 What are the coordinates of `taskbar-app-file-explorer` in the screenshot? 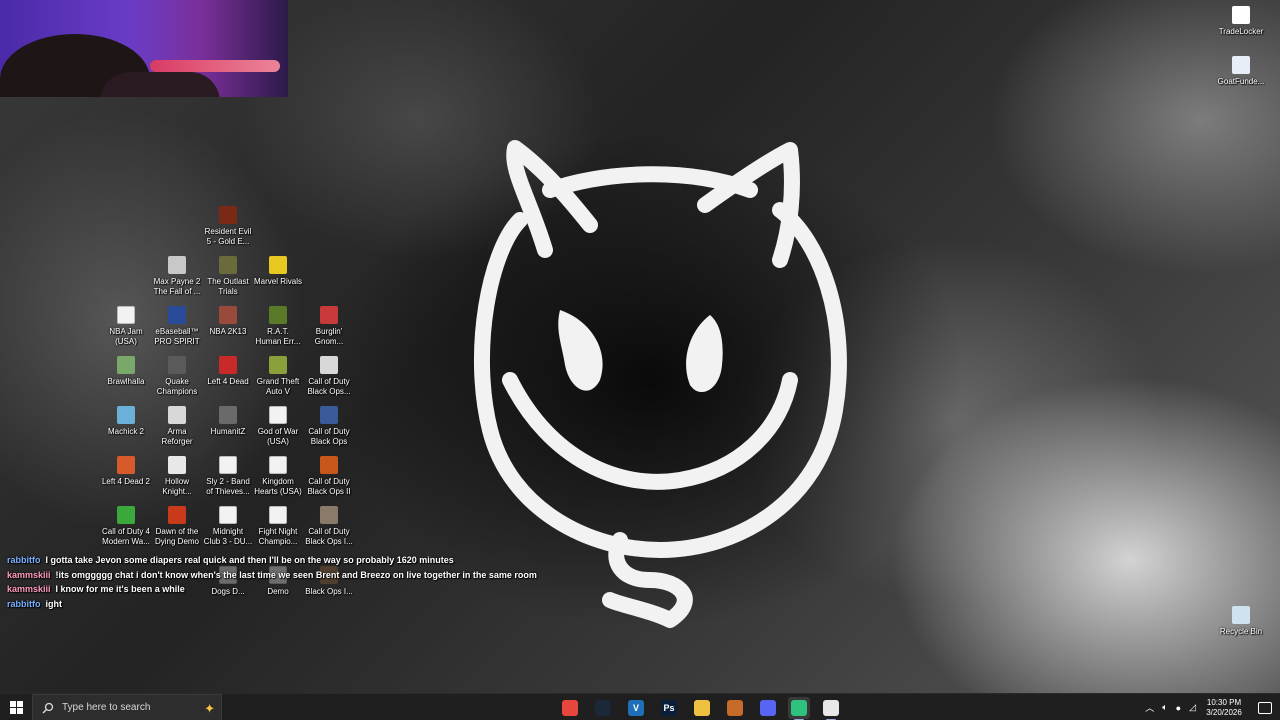 It's located at (702, 708).